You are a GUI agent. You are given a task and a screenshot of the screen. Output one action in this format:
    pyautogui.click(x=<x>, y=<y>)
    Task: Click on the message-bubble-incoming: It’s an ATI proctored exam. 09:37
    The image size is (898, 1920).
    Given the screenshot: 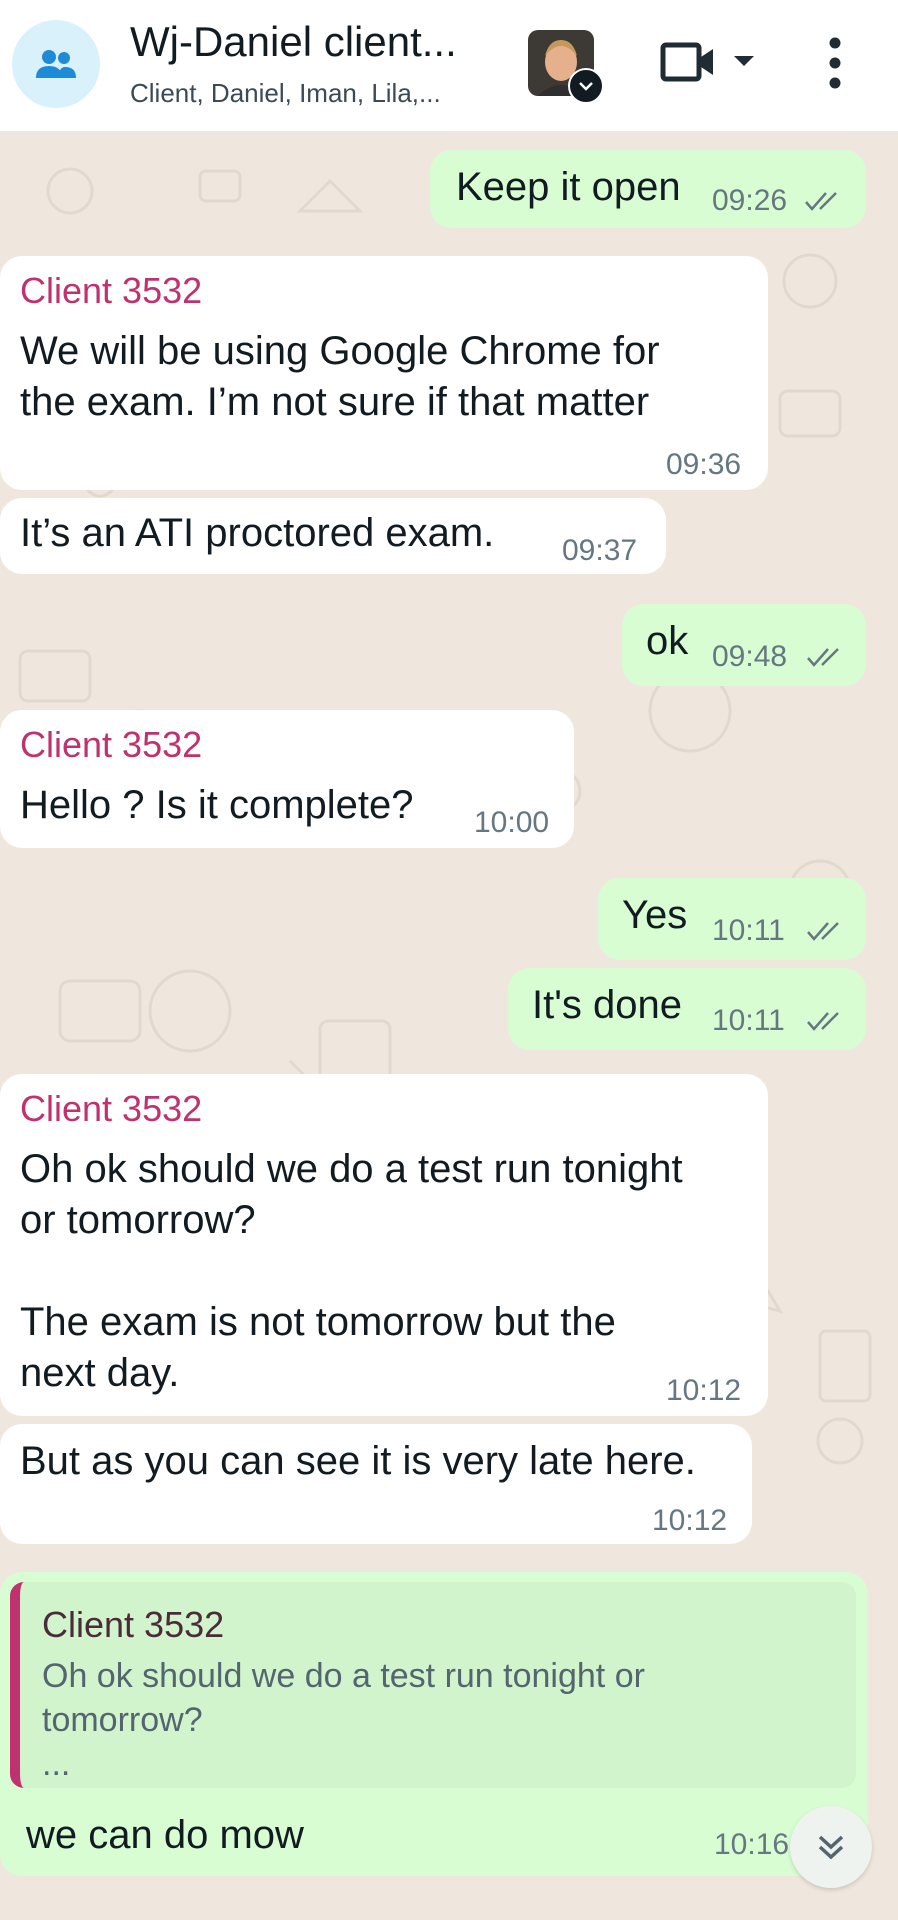 What is the action you would take?
    pyautogui.click(x=333, y=536)
    